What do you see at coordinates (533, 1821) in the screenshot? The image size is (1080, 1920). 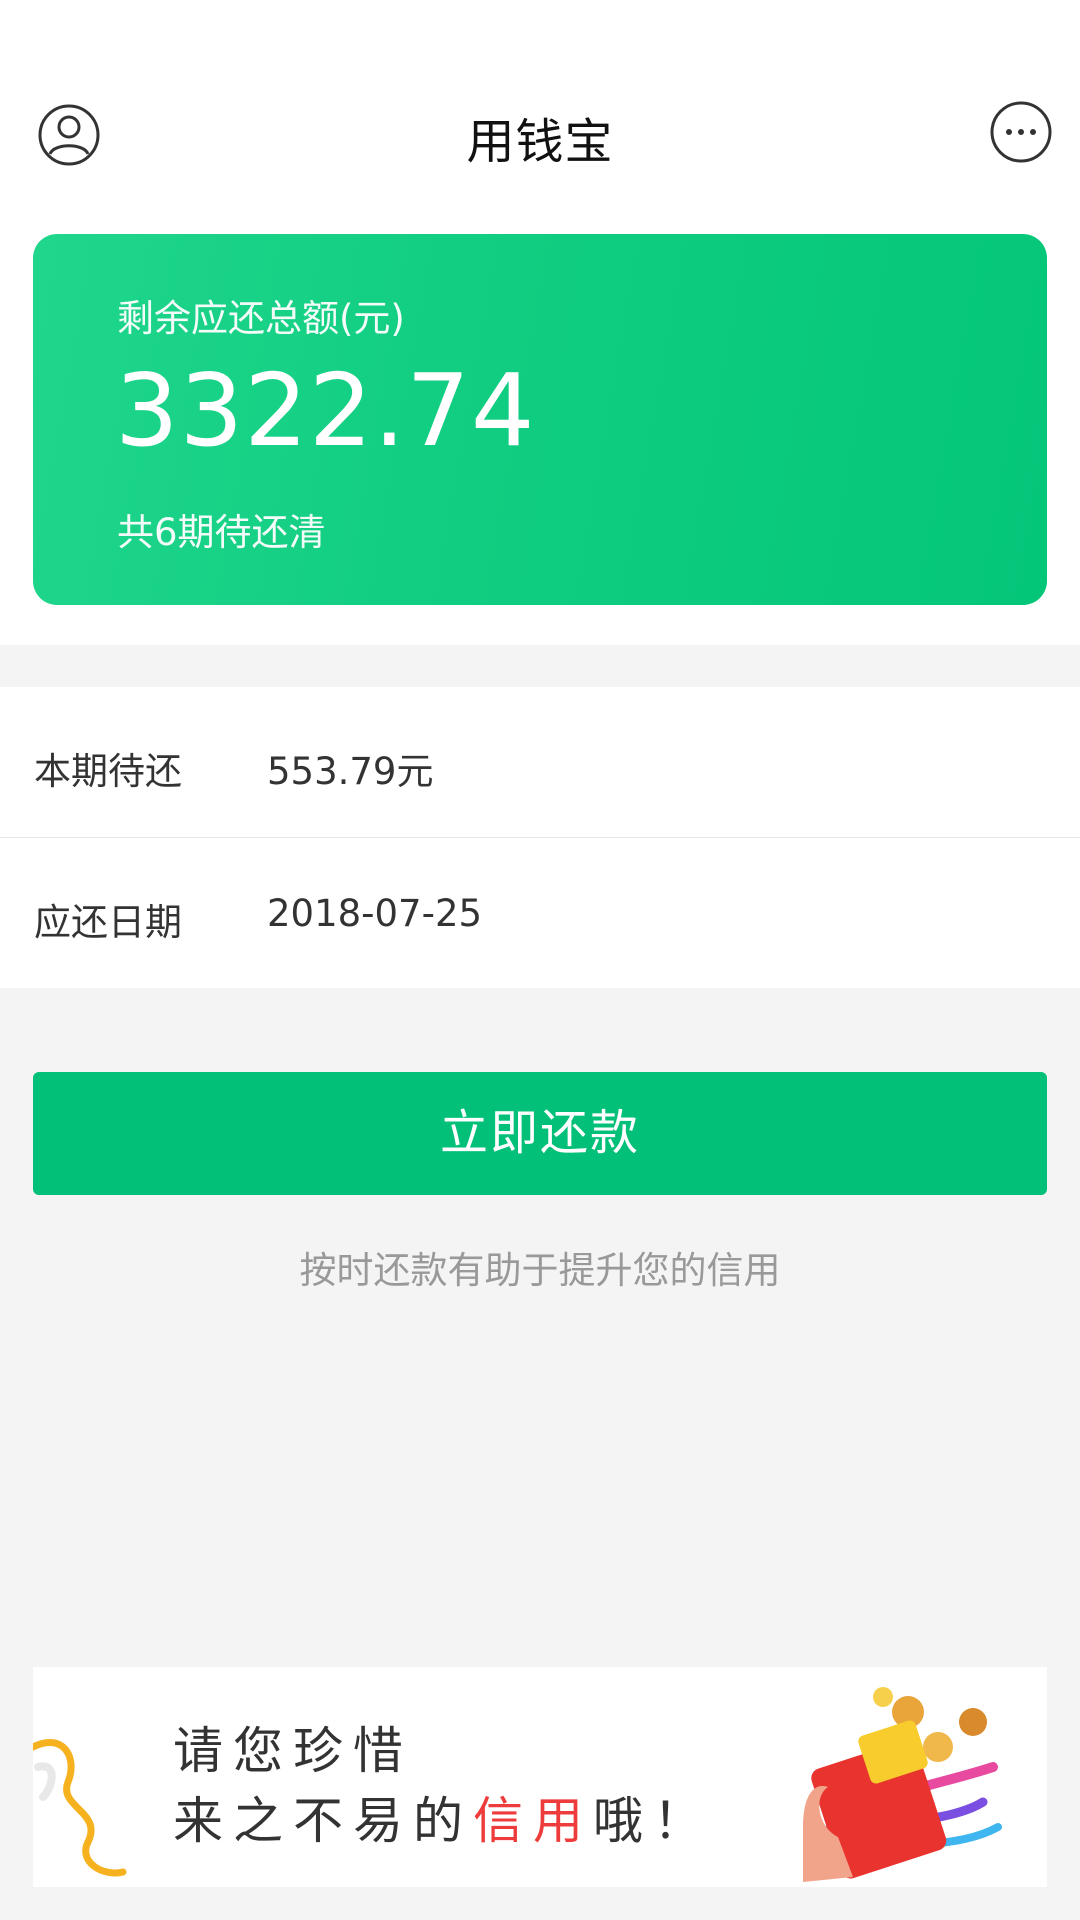 I see `banner-highlight-credit: 信用` at bounding box center [533, 1821].